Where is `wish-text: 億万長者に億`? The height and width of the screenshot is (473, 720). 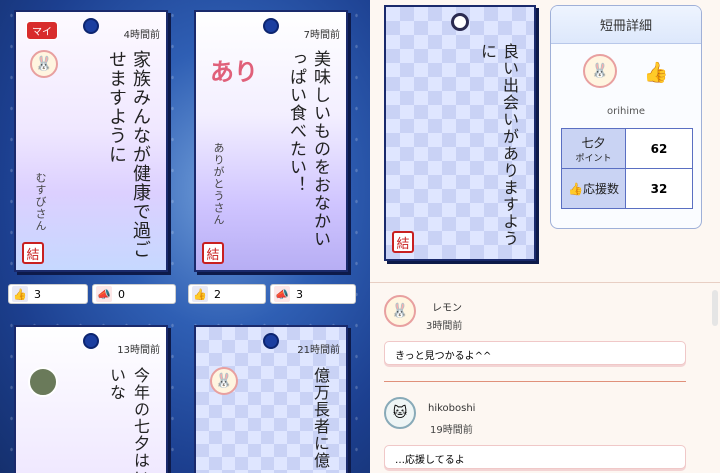 wish-text: 億万長者に億 is located at coordinates (320, 418).